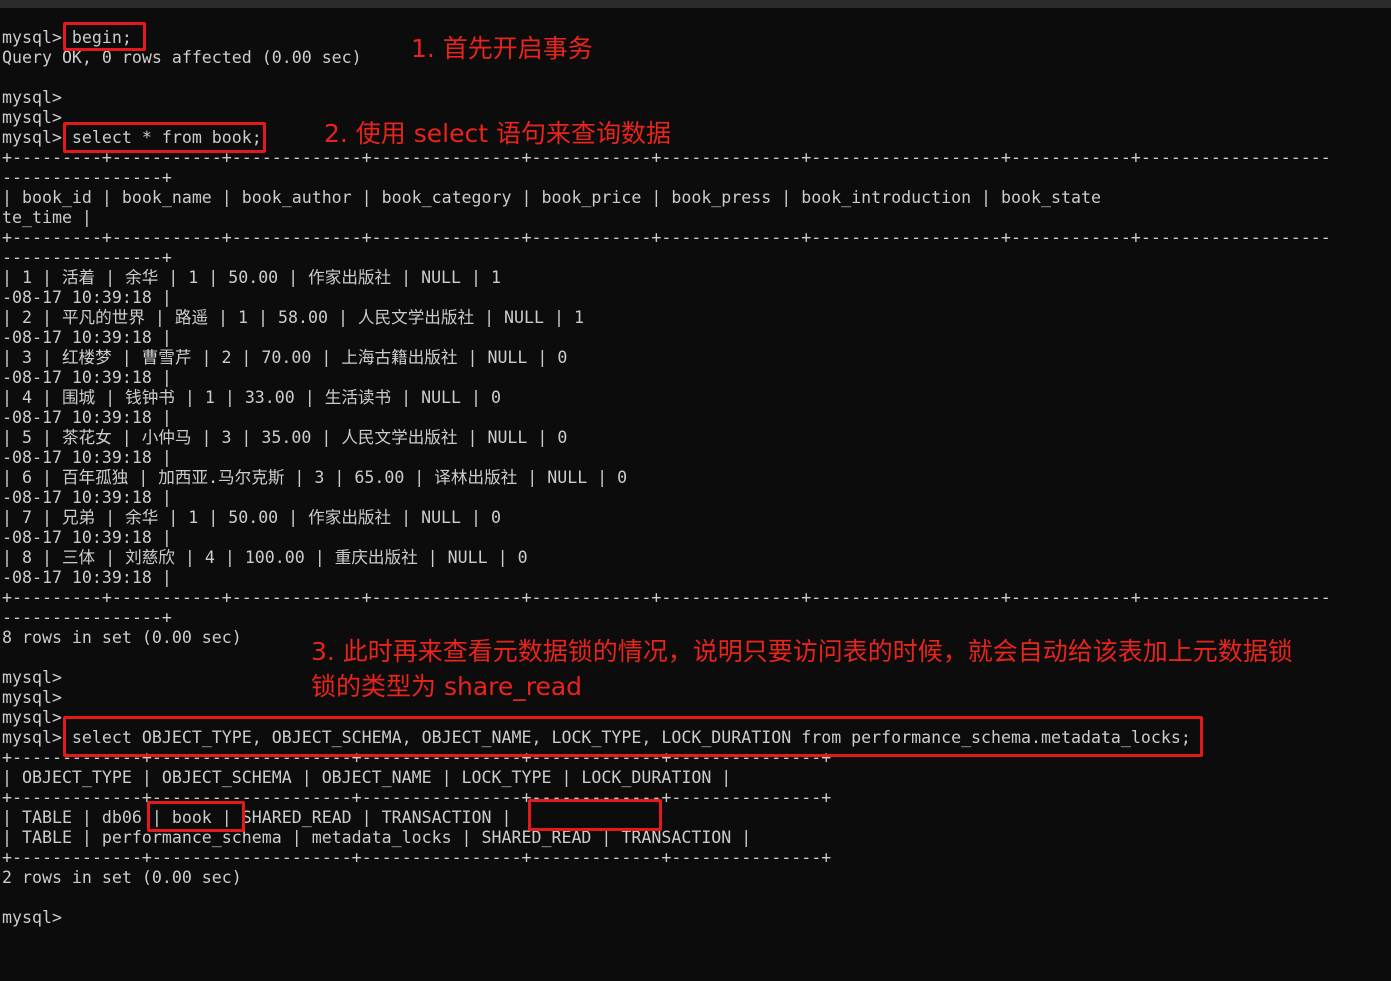  Describe the element at coordinates (497, 133) in the screenshot. I see `annotation-note-2: 2. 使用 select 语句来查询数据` at that location.